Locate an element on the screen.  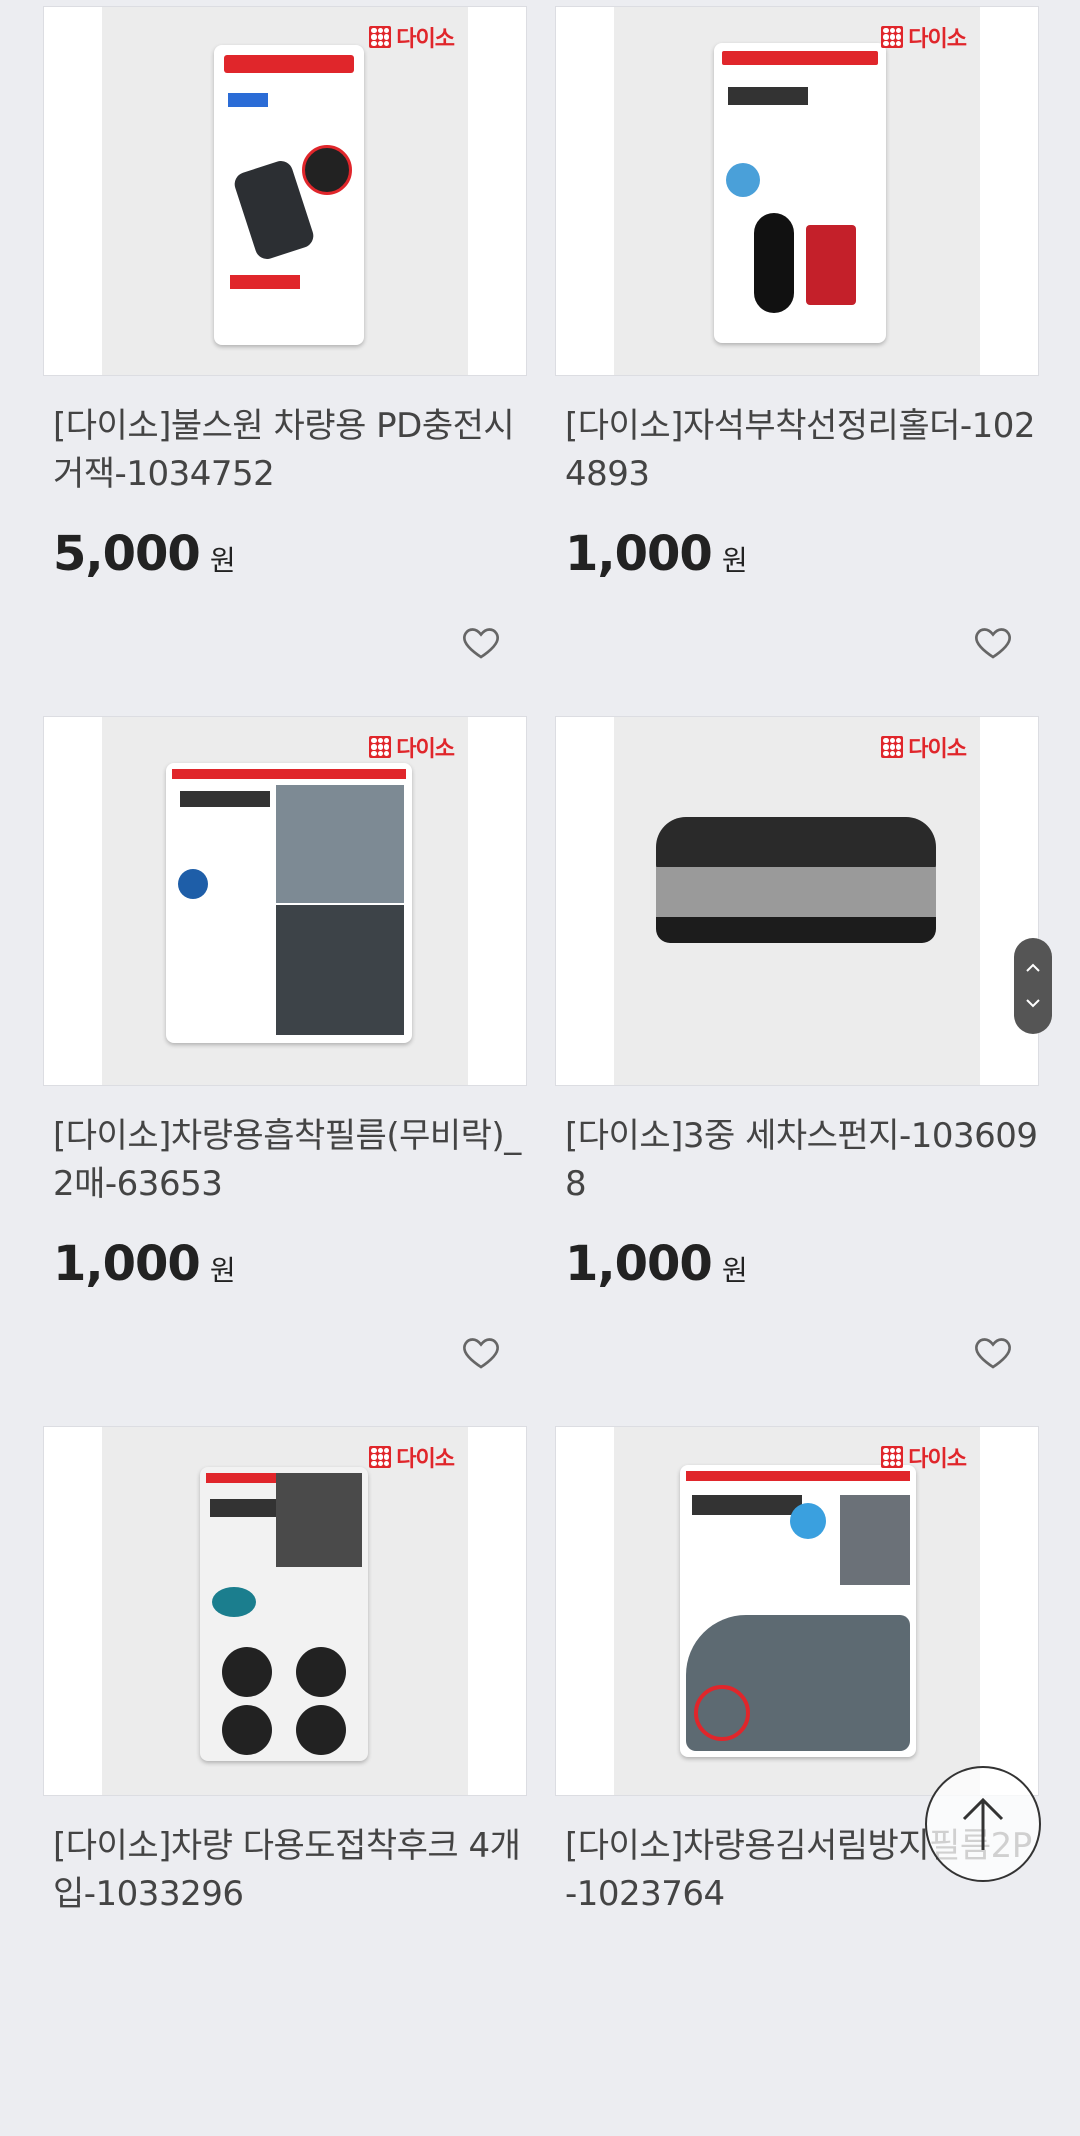
product-title: [다이소]3중 세차스펀지-1036098 is located at coordinates (802, 1160).